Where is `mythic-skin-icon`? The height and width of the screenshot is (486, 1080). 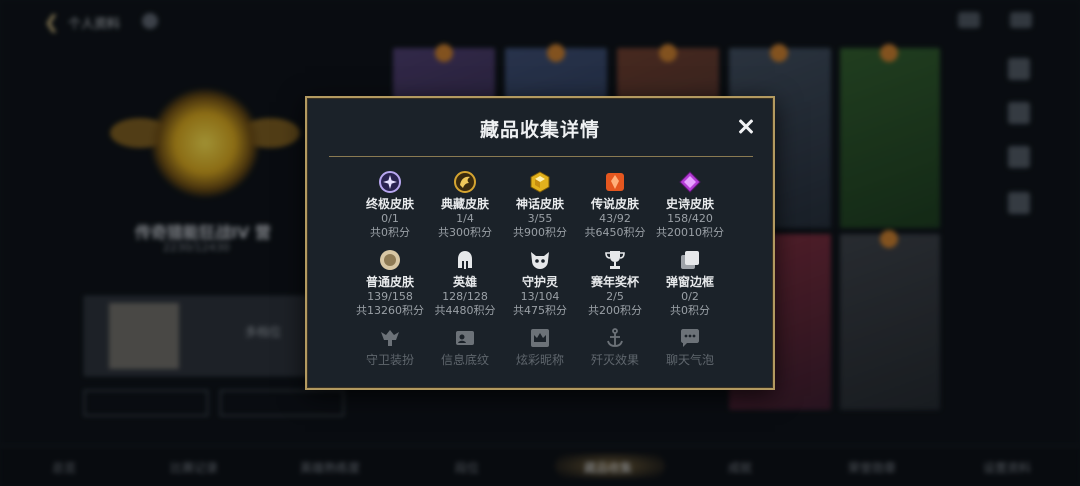
mythic-skin-icon is located at coordinates (540, 182).